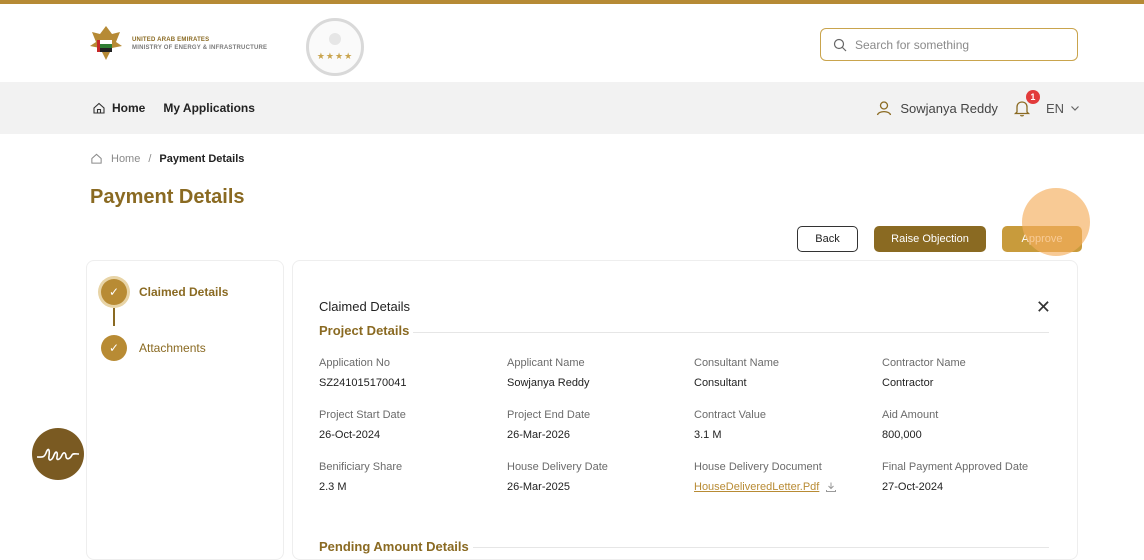 This screenshot has height=560, width=1144. I want to click on field-final-payment-approved-date: Final Payment Approved Date 27-Oct-2024, so click(955, 477).